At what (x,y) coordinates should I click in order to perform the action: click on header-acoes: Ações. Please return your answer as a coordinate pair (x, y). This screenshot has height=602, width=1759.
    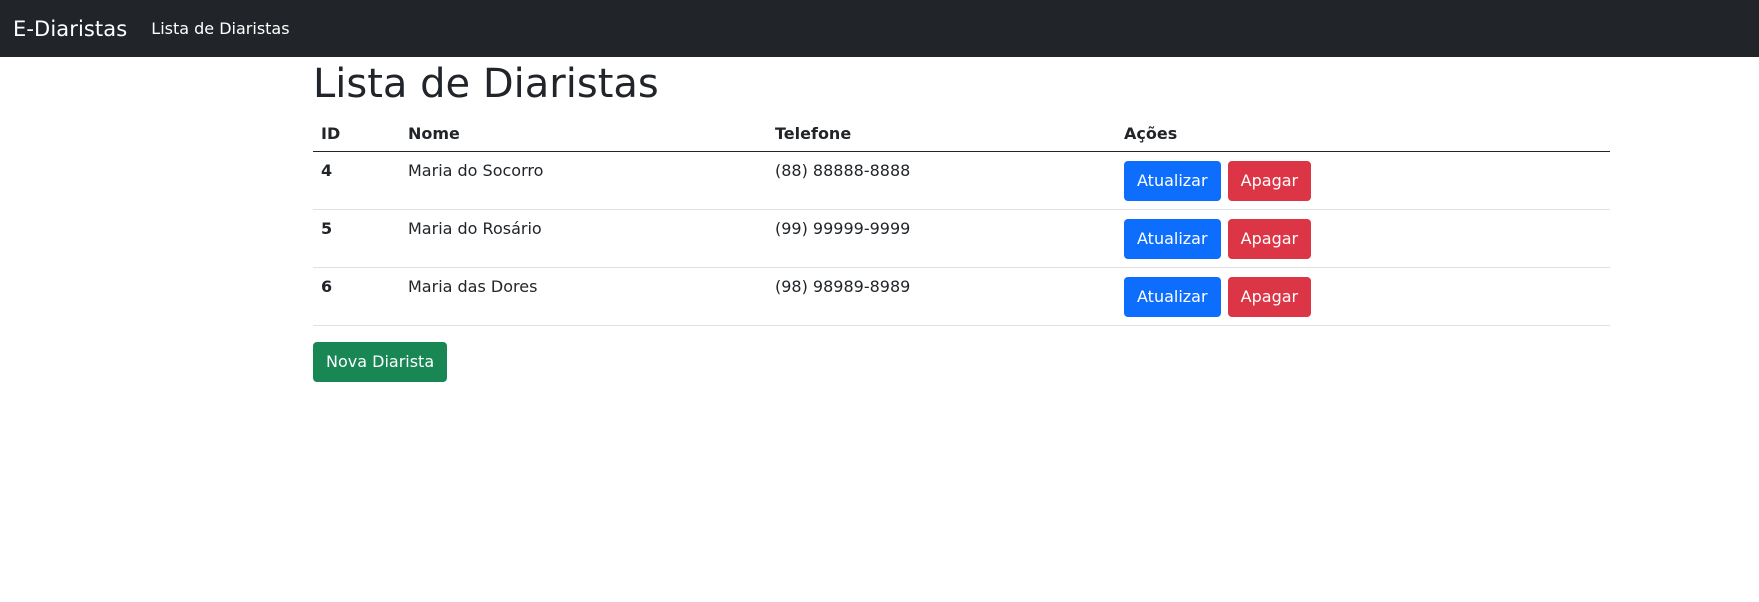
    Looking at the image, I should click on (1363, 133).